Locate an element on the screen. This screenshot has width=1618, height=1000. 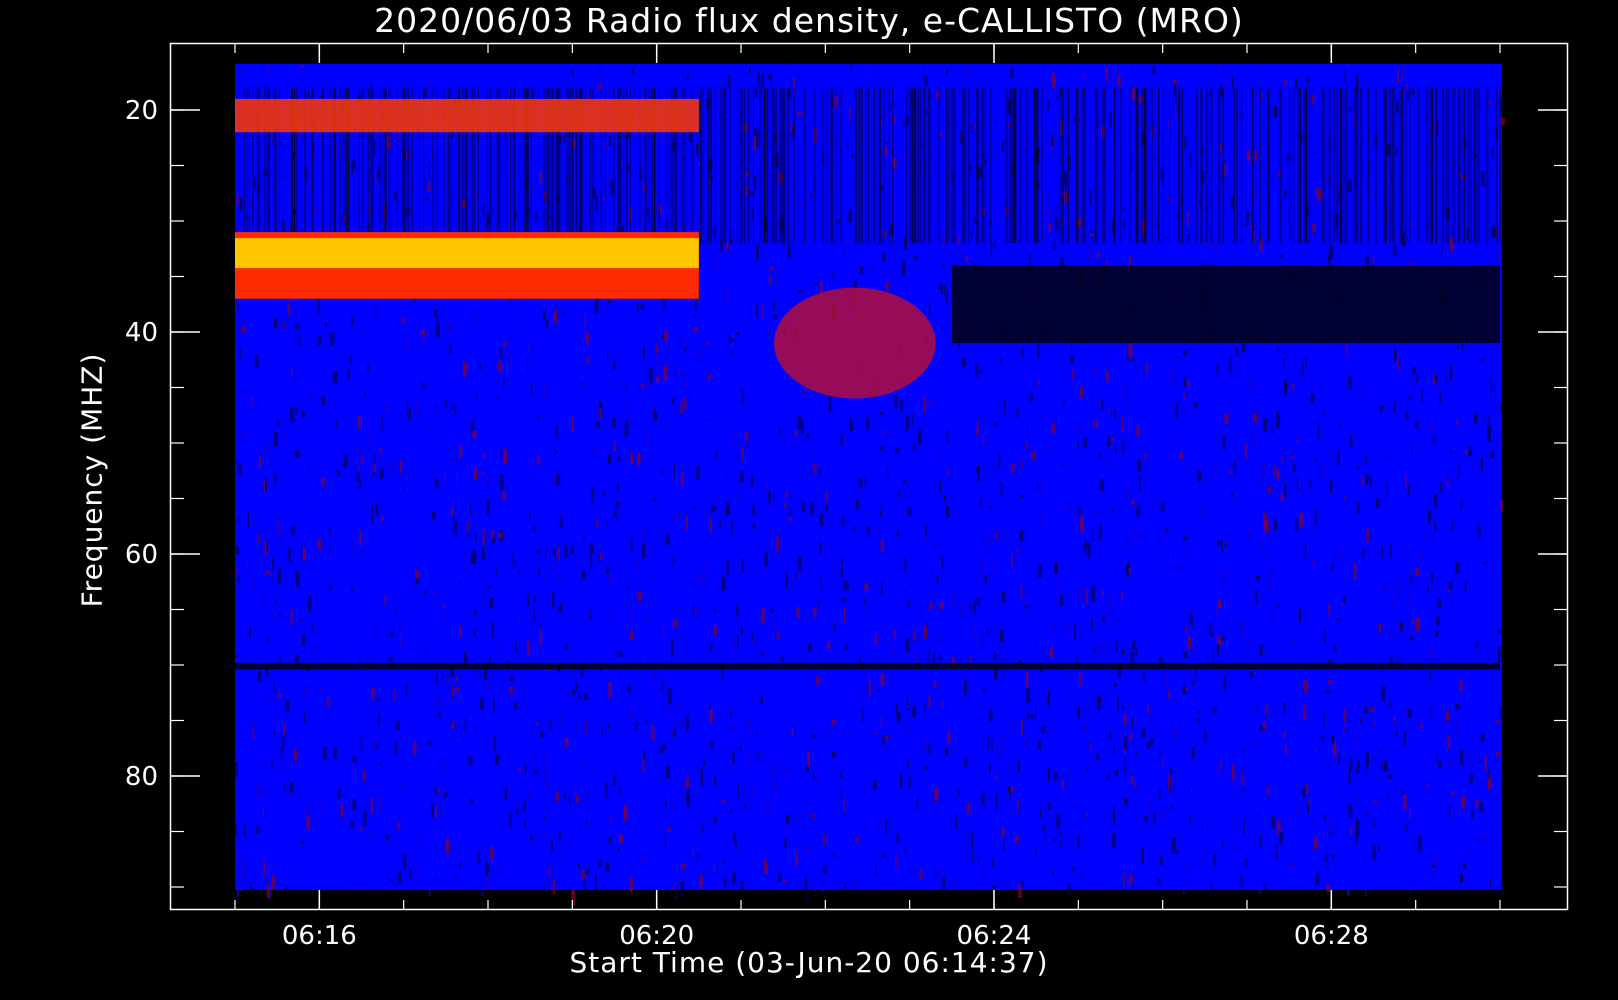
band-33MHz-core is located at coordinates (467, 253).